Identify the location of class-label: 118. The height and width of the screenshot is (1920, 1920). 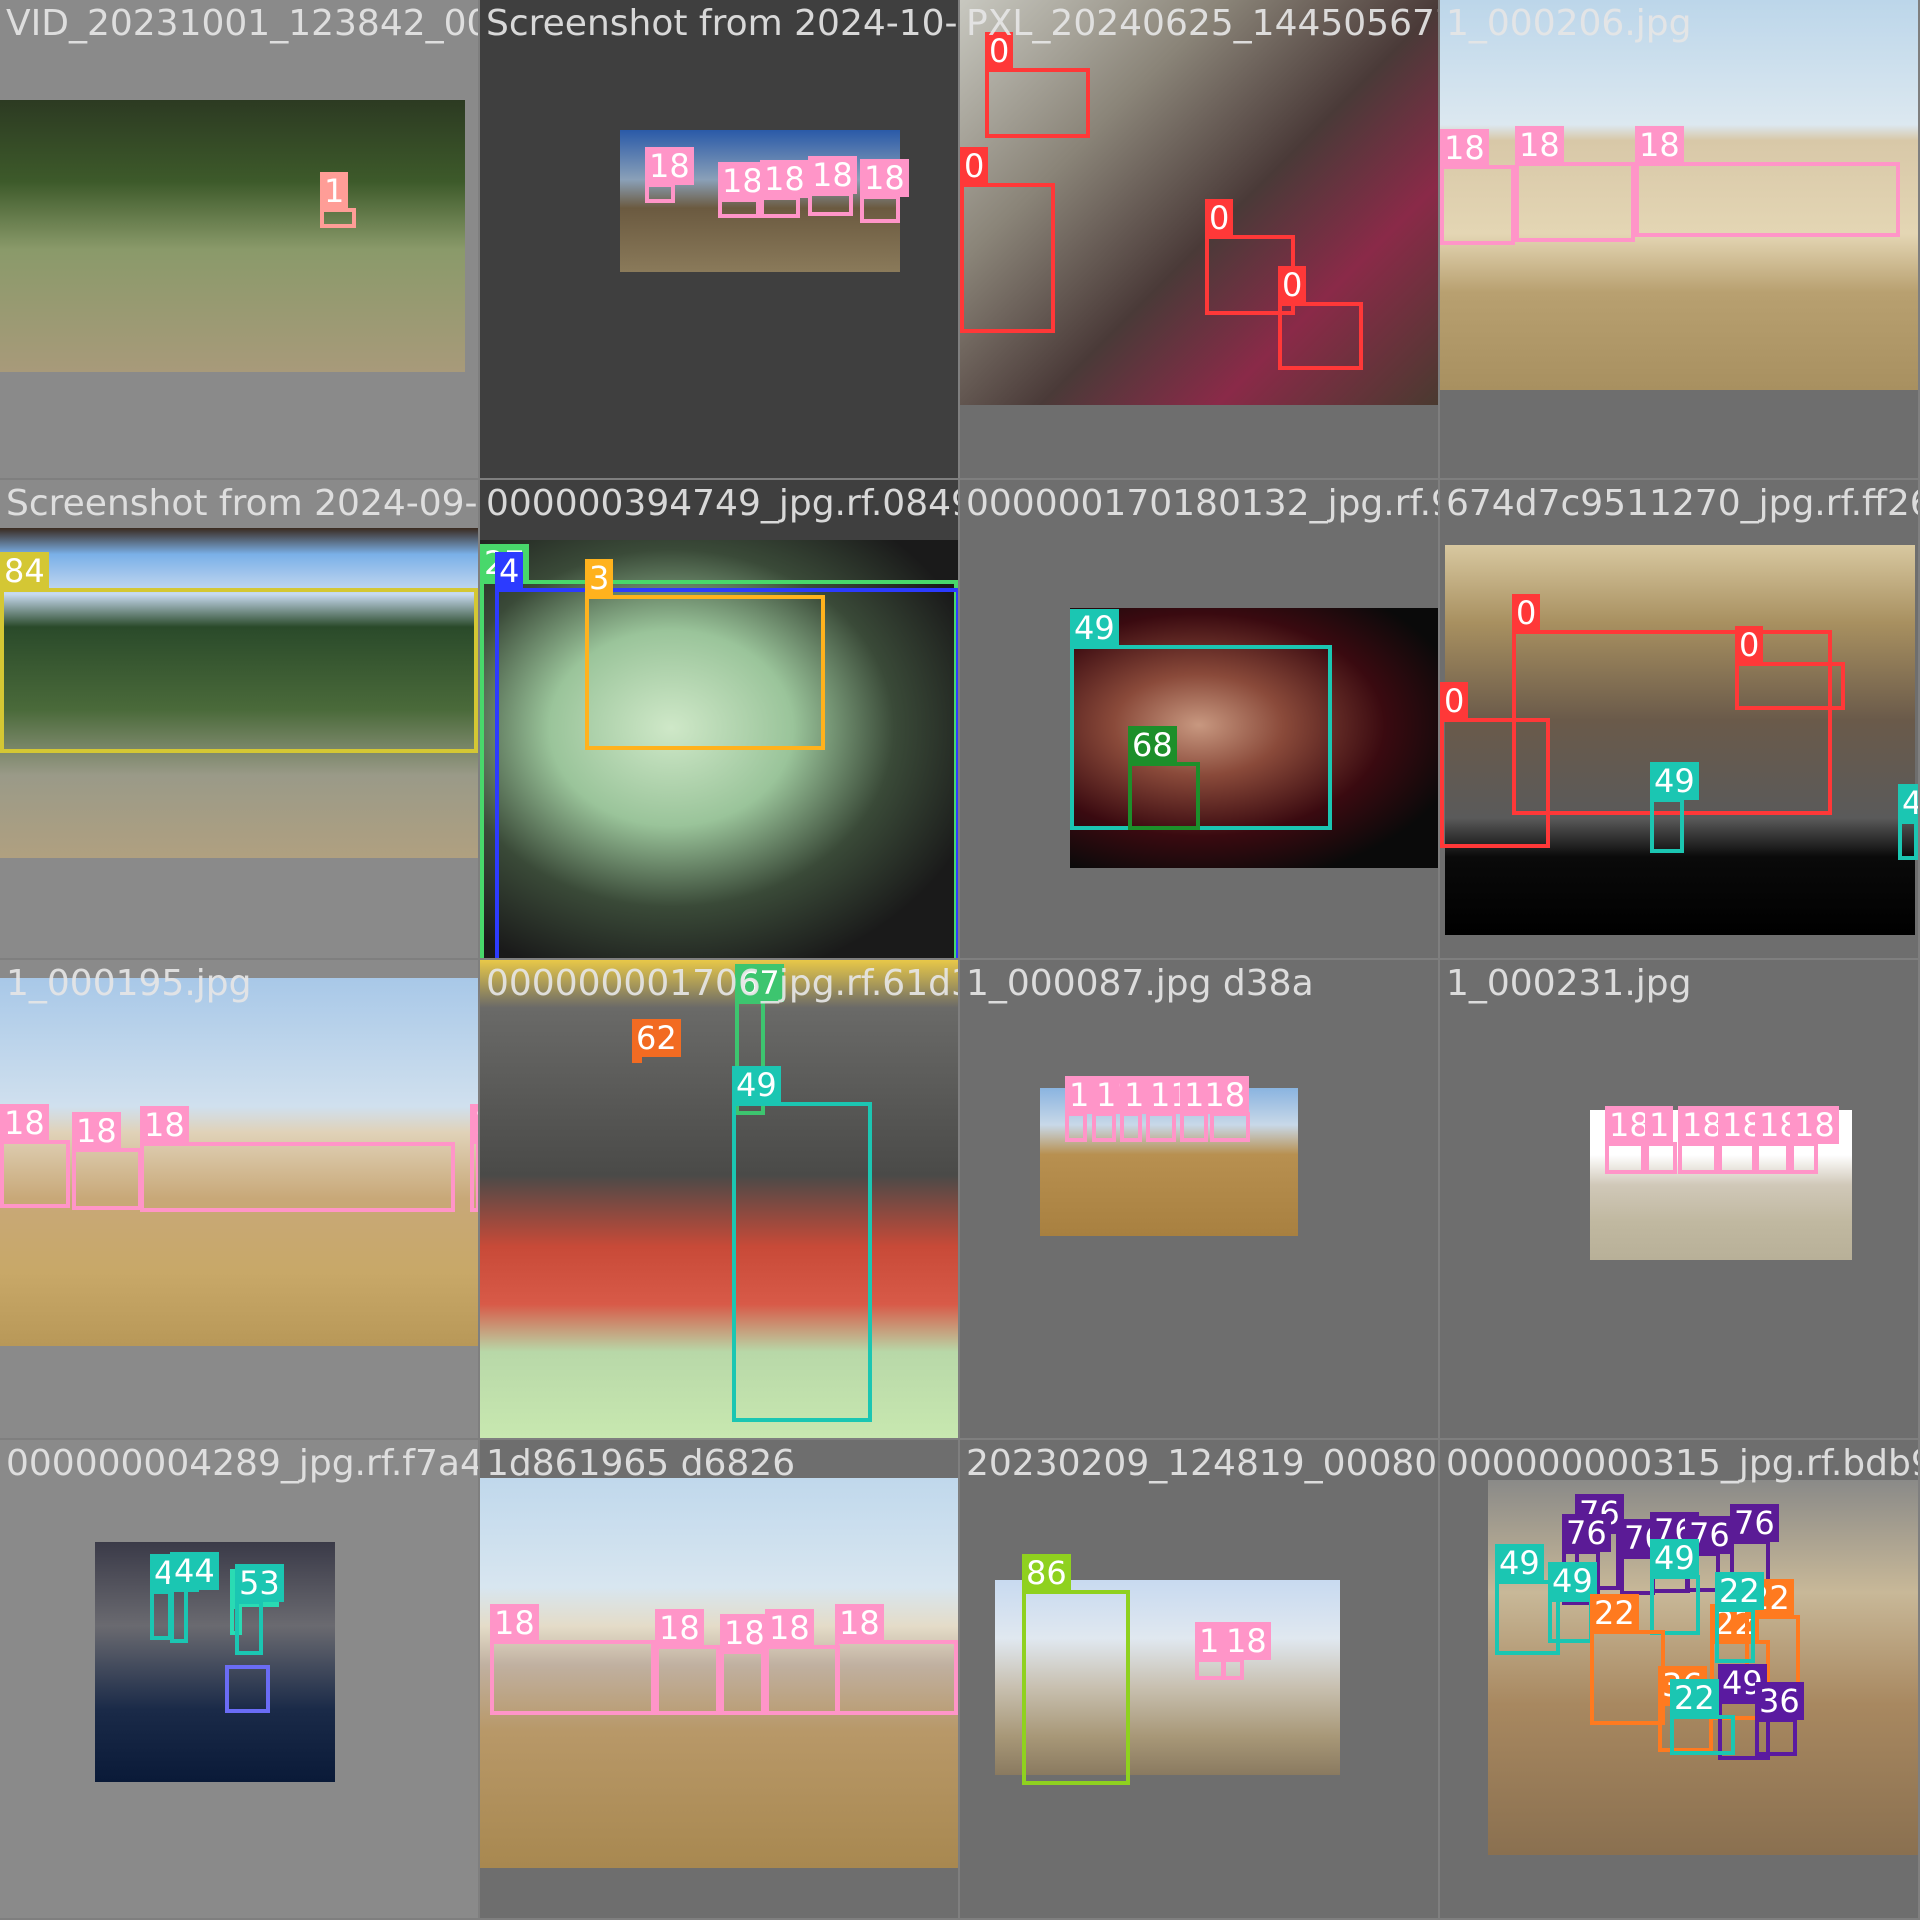
(1215, 1095).